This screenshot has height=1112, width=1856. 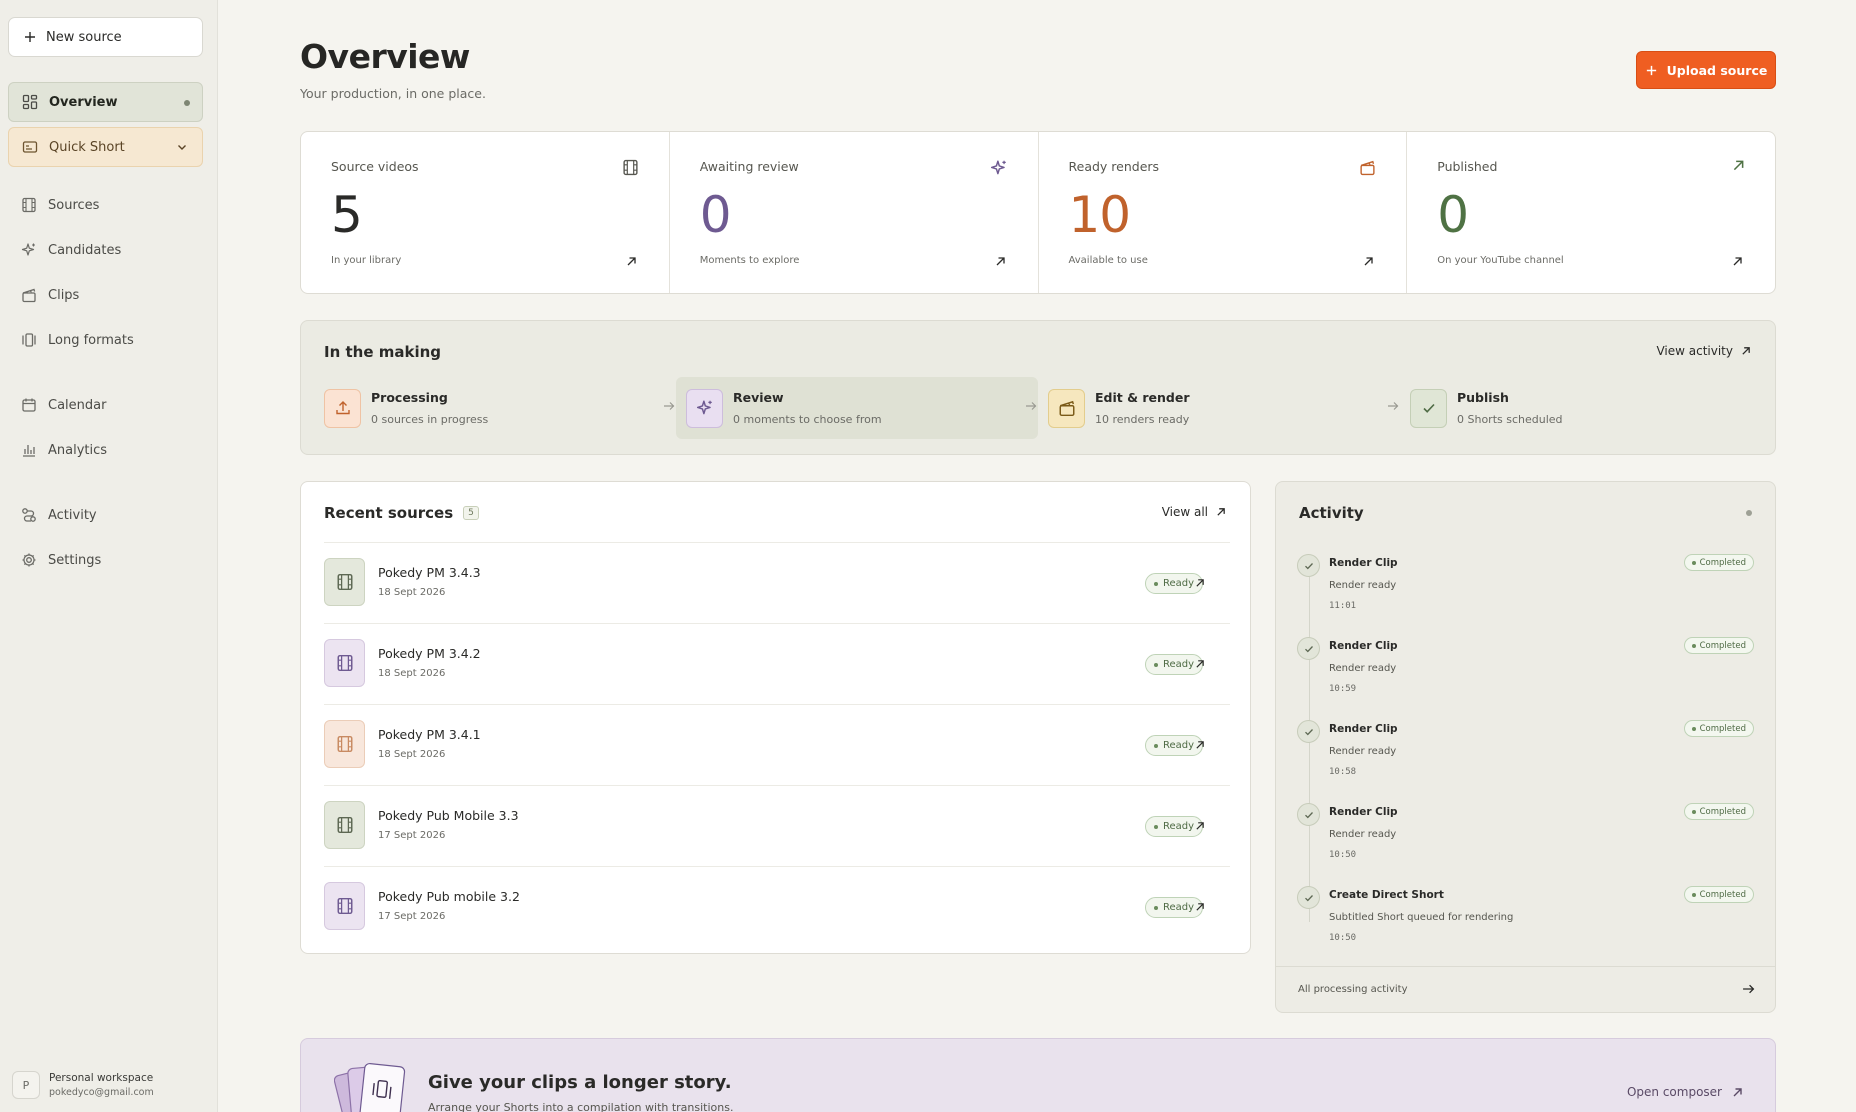 What do you see at coordinates (105, 295) in the screenshot?
I see `sidebar-item-clips: Clips` at bounding box center [105, 295].